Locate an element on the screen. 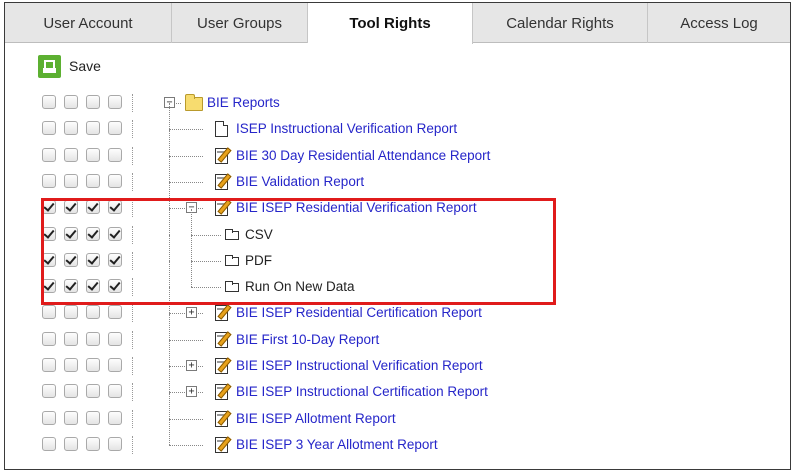 This screenshot has width=796, height=474. tree-item-label: BIE Validation Report is located at coordinates (300, 181).